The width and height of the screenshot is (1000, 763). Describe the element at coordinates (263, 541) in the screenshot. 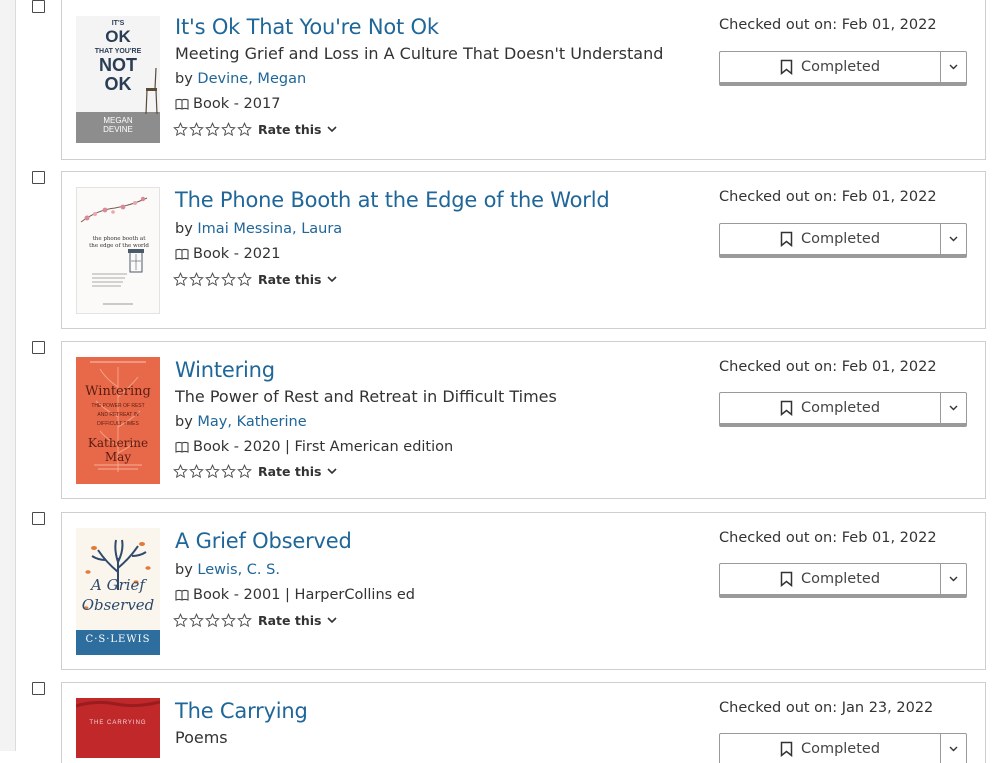

I see `book-title-link: A Grief Observed` at that location.